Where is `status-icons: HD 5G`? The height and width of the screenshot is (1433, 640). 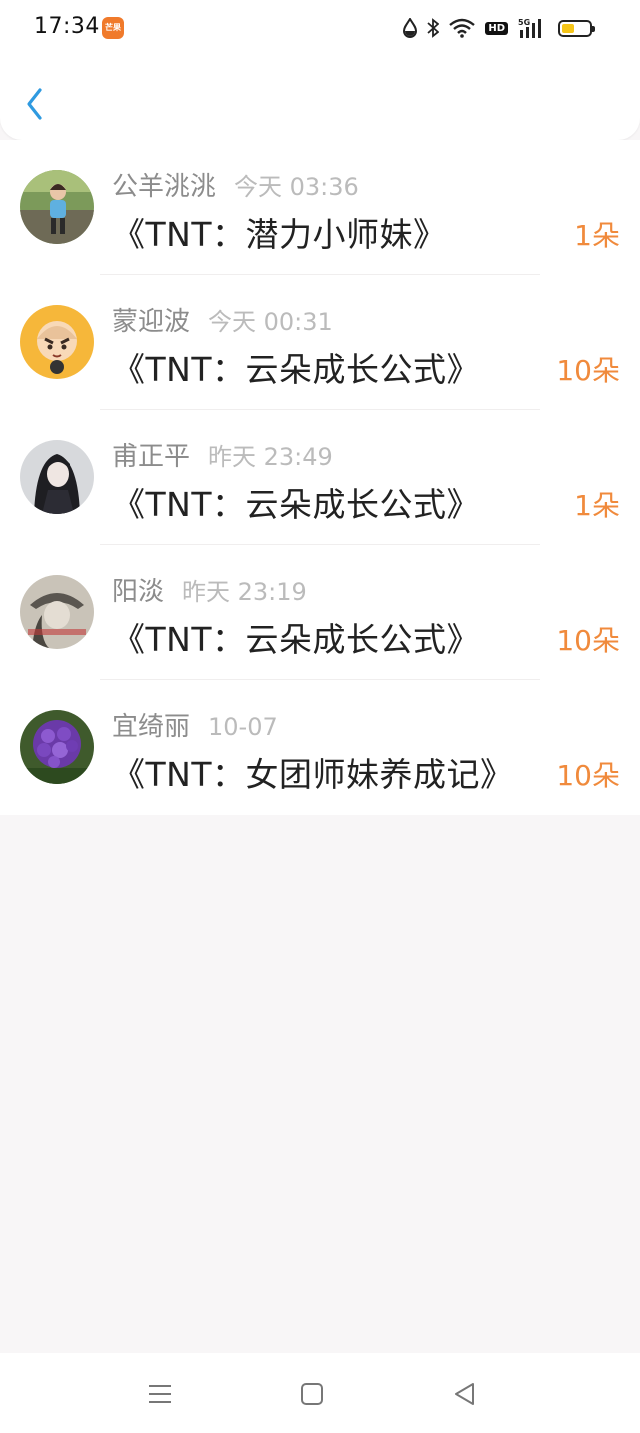
status-icons: HD 5G is located at coordinates (499, 28).